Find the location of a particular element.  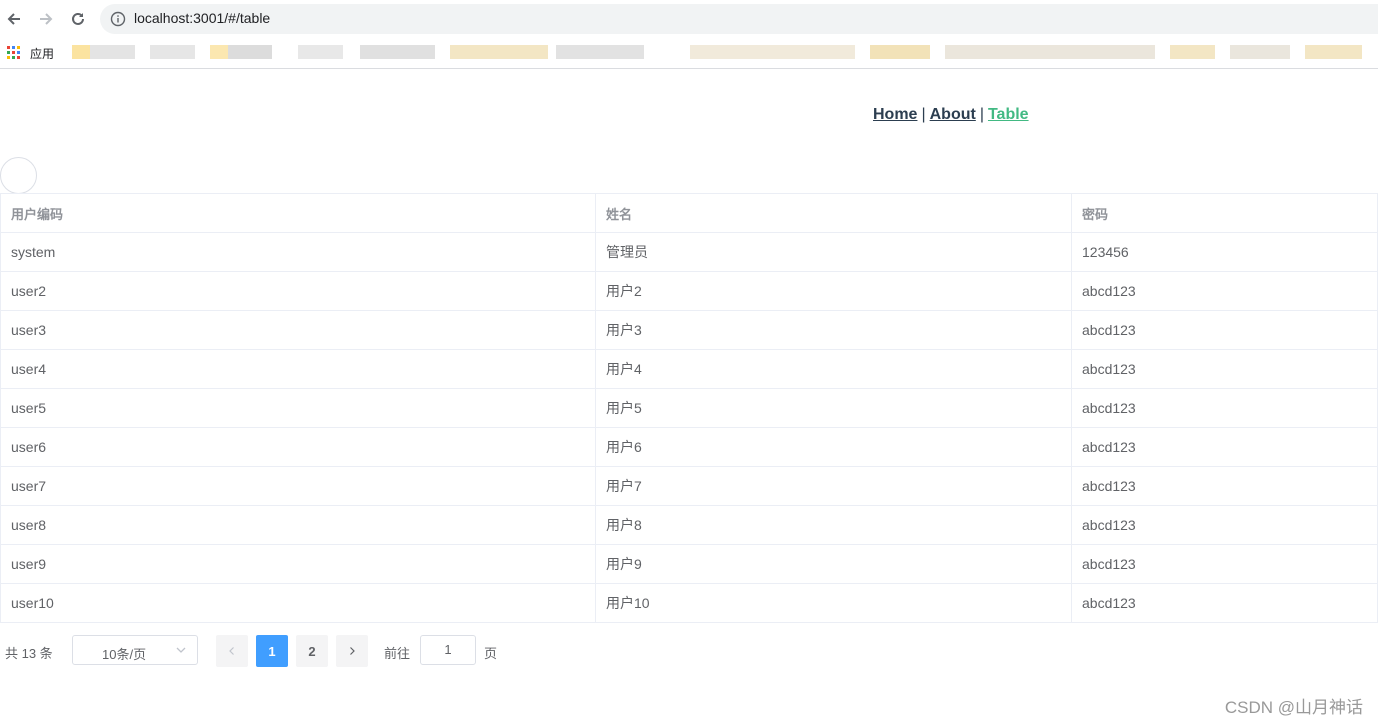

info-icon is located at coordinates (118, 19).